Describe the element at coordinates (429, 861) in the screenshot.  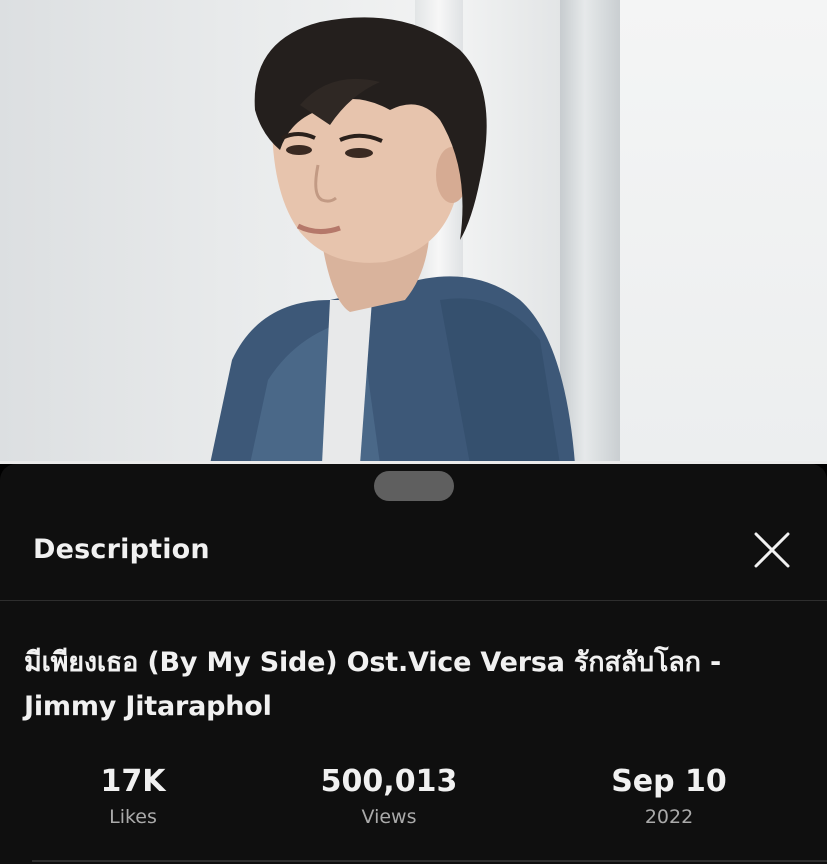
I see `divider` at that location.